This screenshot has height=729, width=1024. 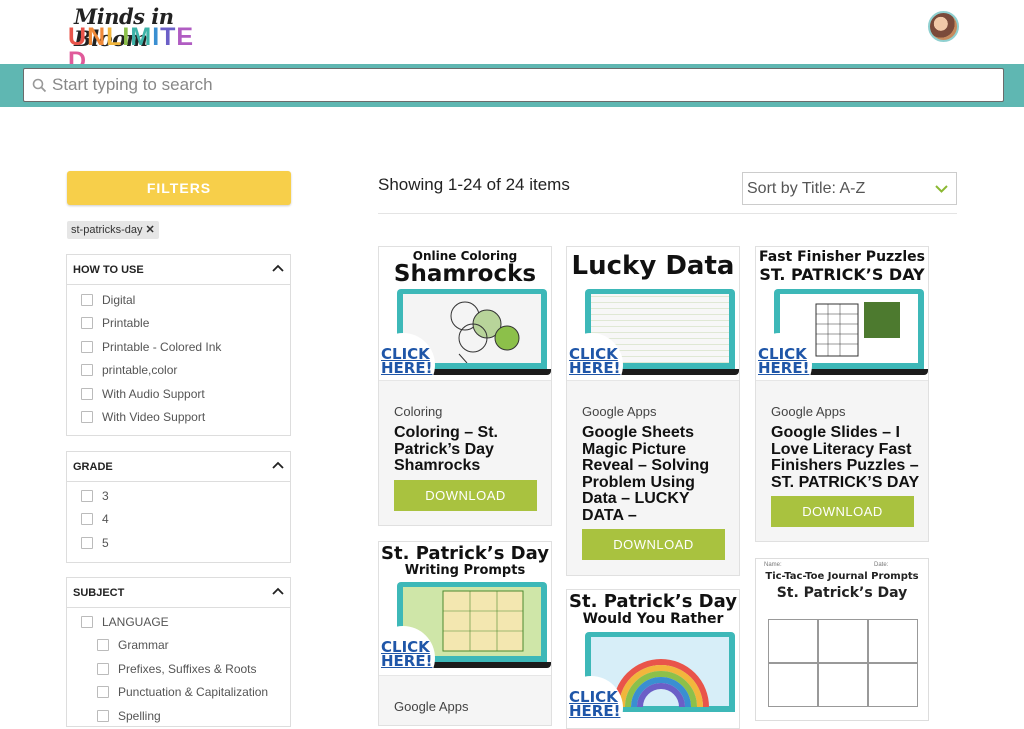 I want to click on filter-option-label: LANGUAGE, so click(x=135, y=622).